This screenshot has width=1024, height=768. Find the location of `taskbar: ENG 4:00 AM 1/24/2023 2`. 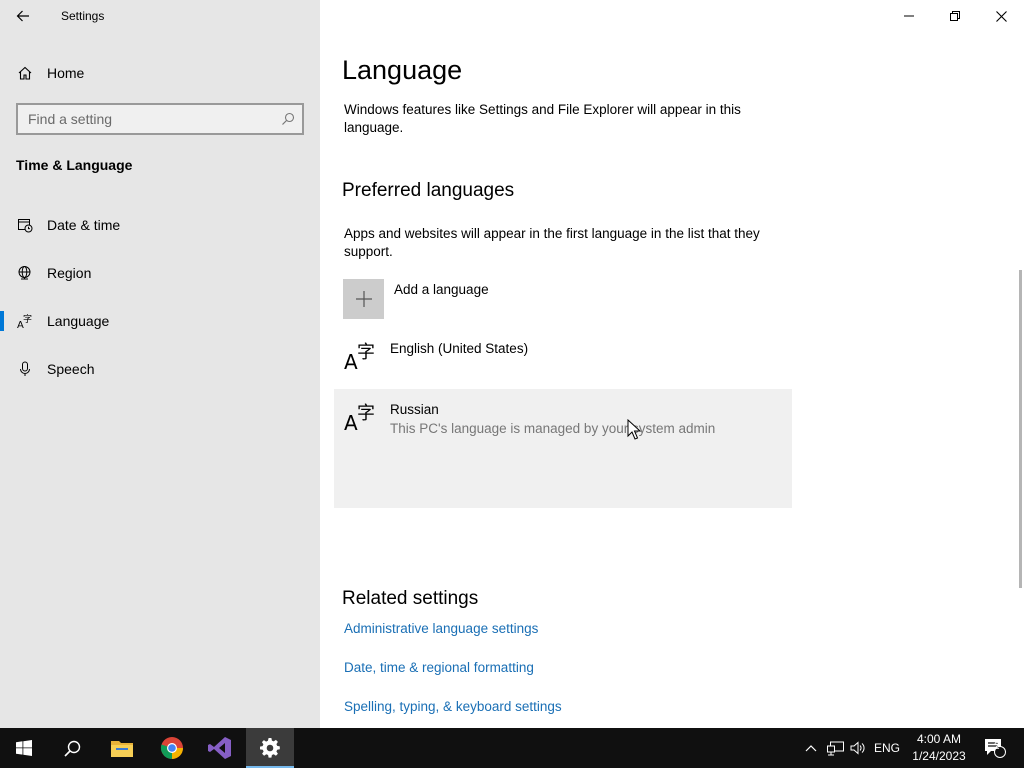

taskbar: ENG 4:00 AM 1/24/2023 2 is located at coordinates (512, 748).